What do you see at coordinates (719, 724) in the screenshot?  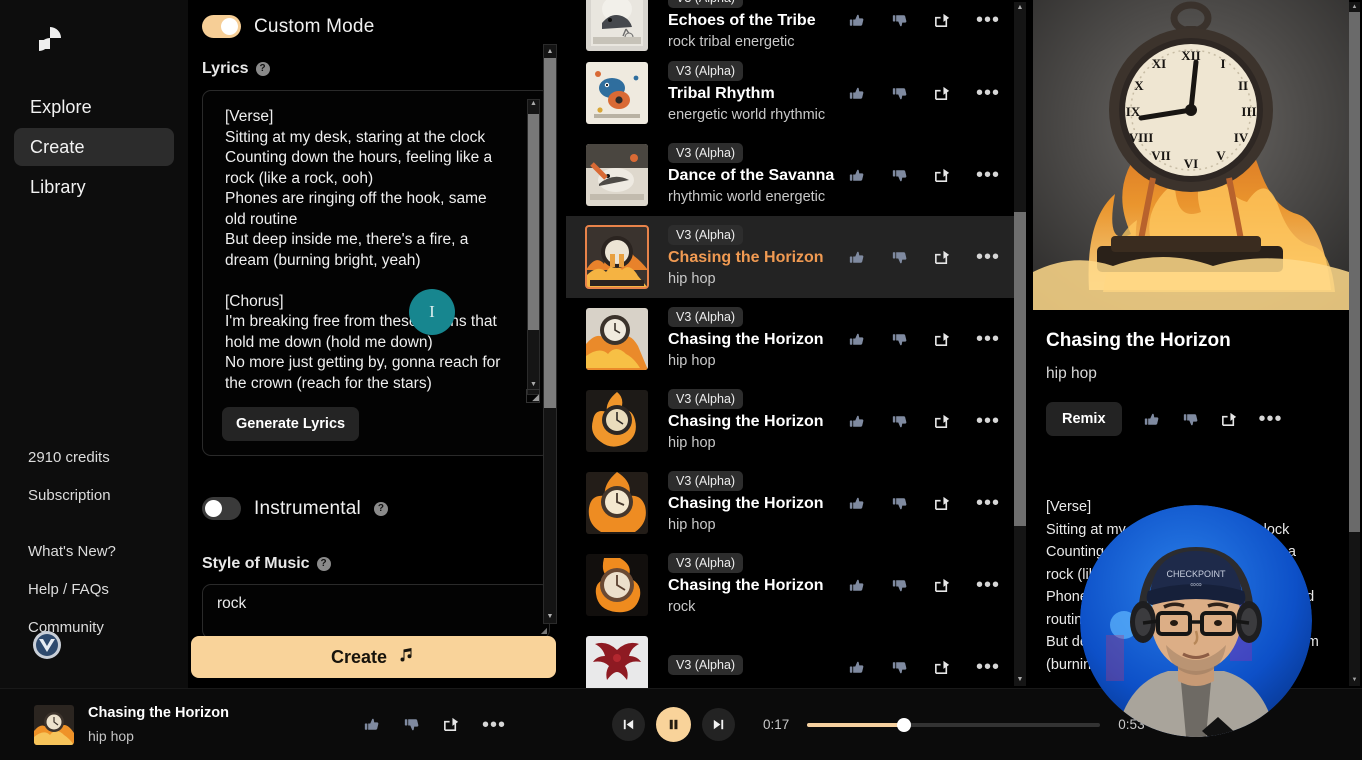 I see `skip-next-icon` at bounding box center [719, 724].